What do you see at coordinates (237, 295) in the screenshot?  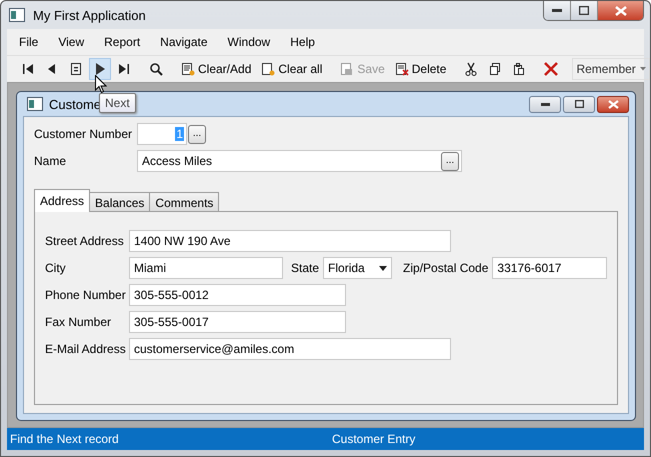 I see `phone-number-field: 305-555-0012` at bounding box center [237, 295].